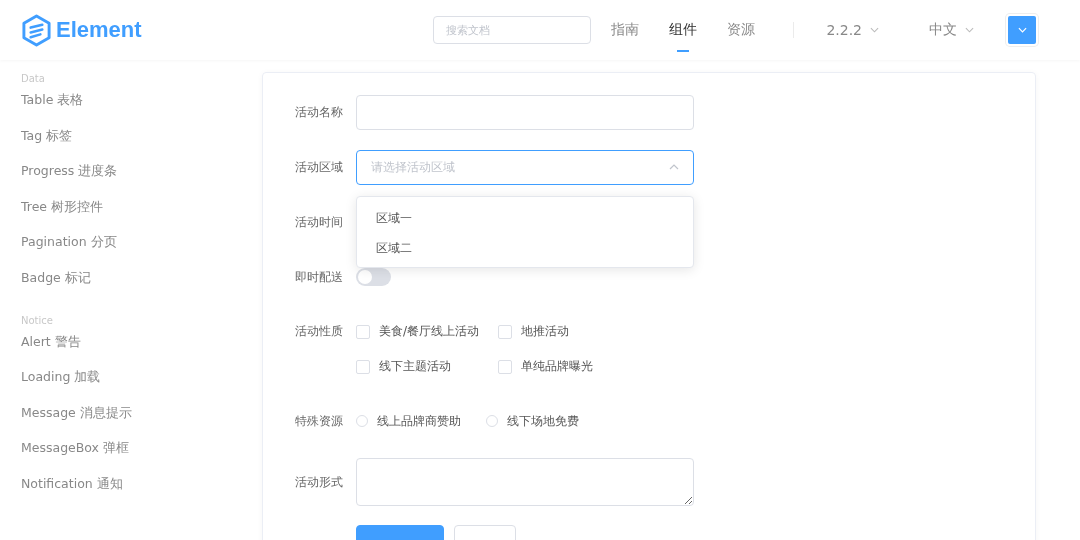 The width and height of the screenshot is (1080, 540). I want to click on sidebar-item: Tag 标签, so click(47, 143).